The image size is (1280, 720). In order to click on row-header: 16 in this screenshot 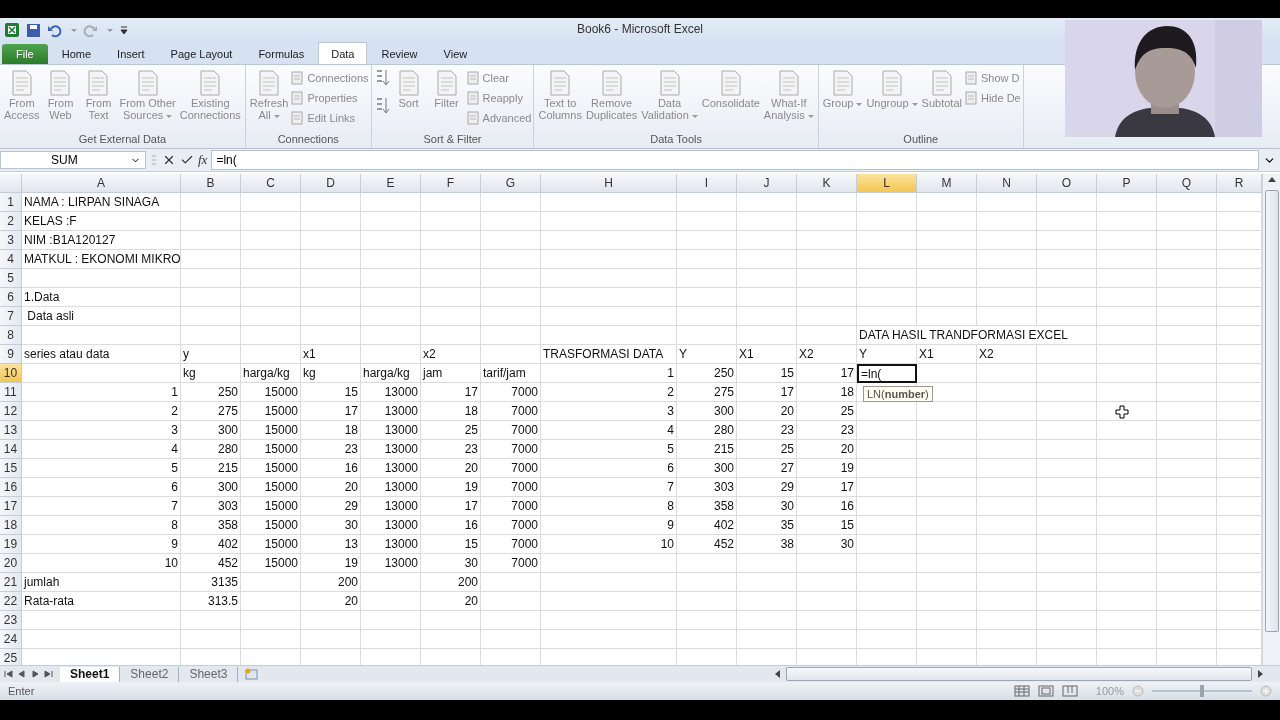, I will do `click(11, 487)`.